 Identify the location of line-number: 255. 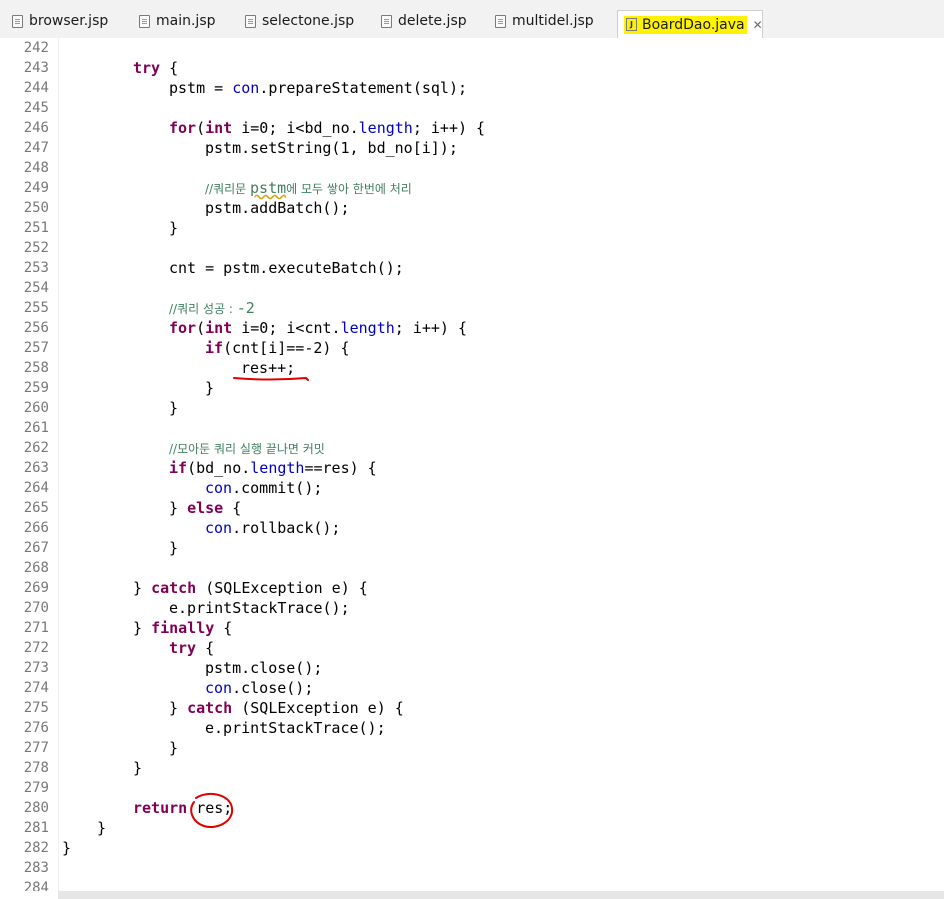
(36, 308).